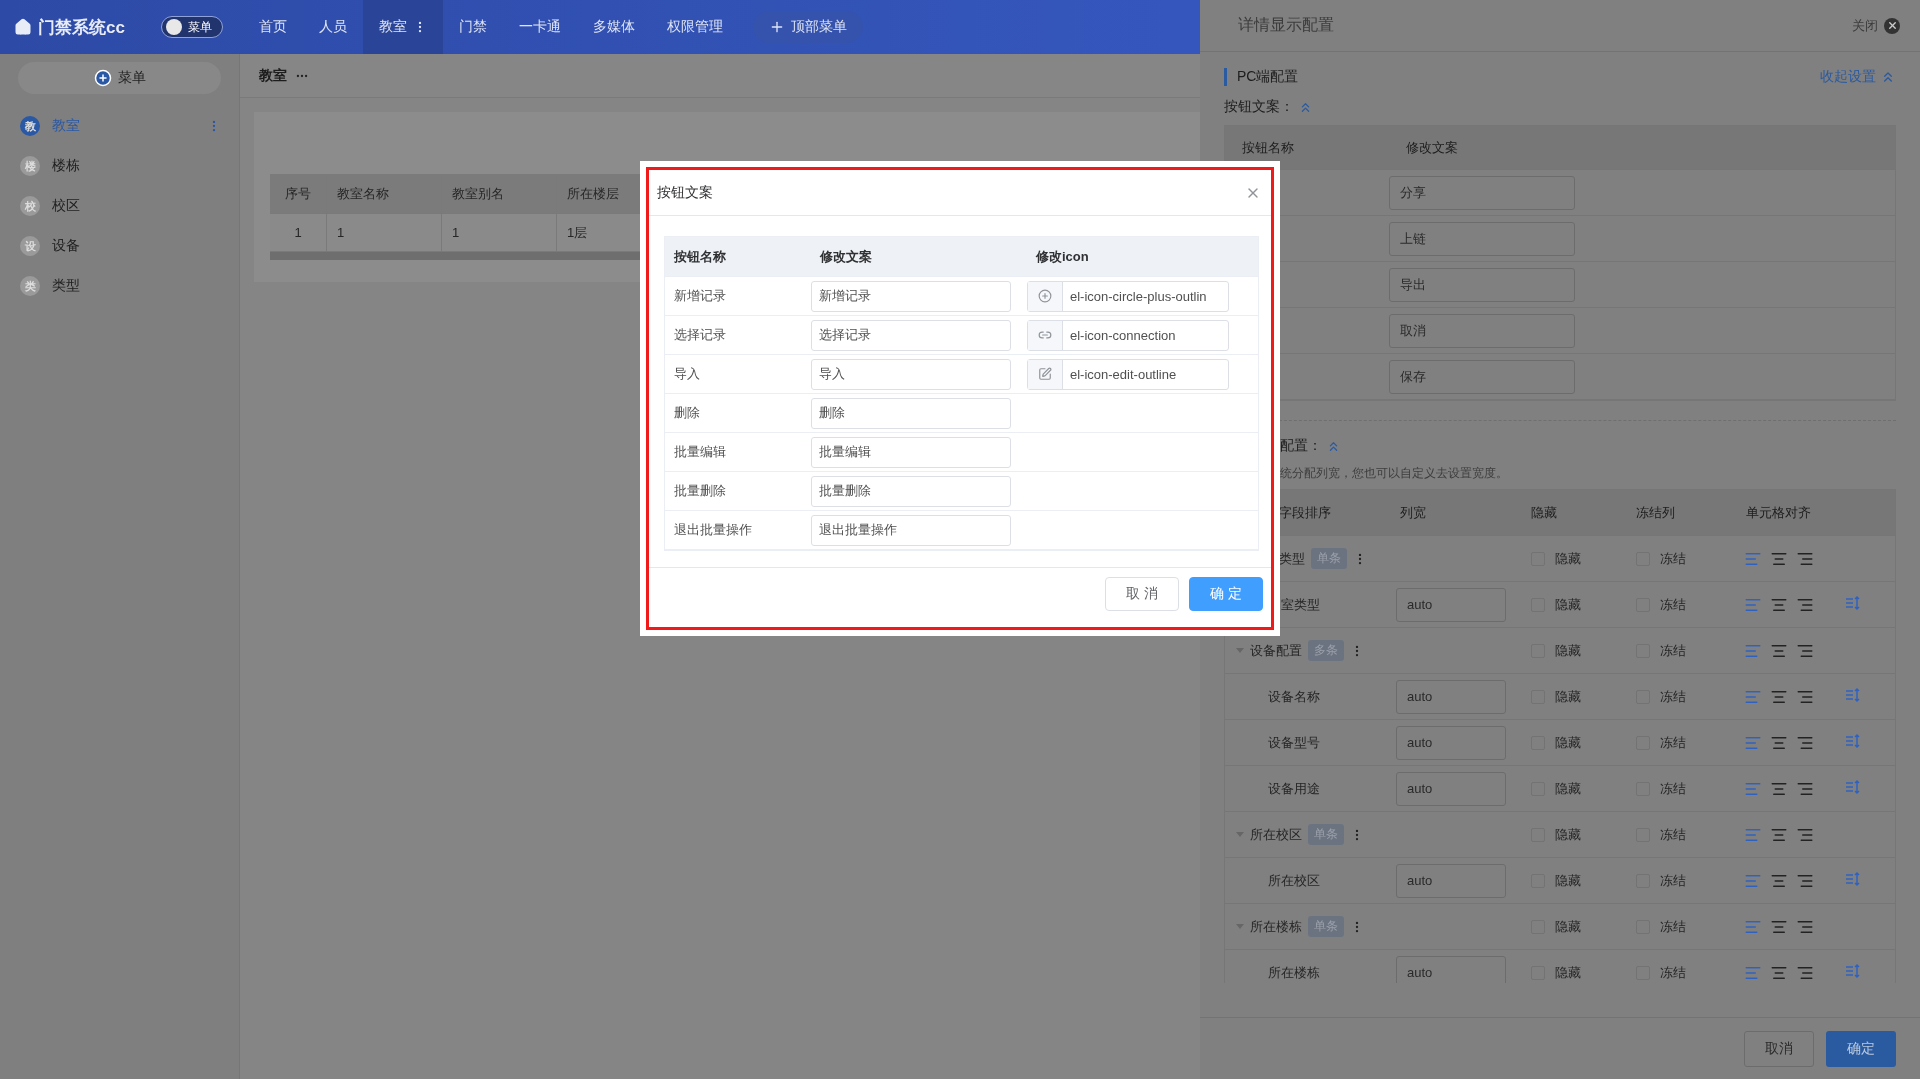 The width and height of the screenshot is (1920, 1079). I want to click on column-header: 单元格对齐, so click(1778, 512).